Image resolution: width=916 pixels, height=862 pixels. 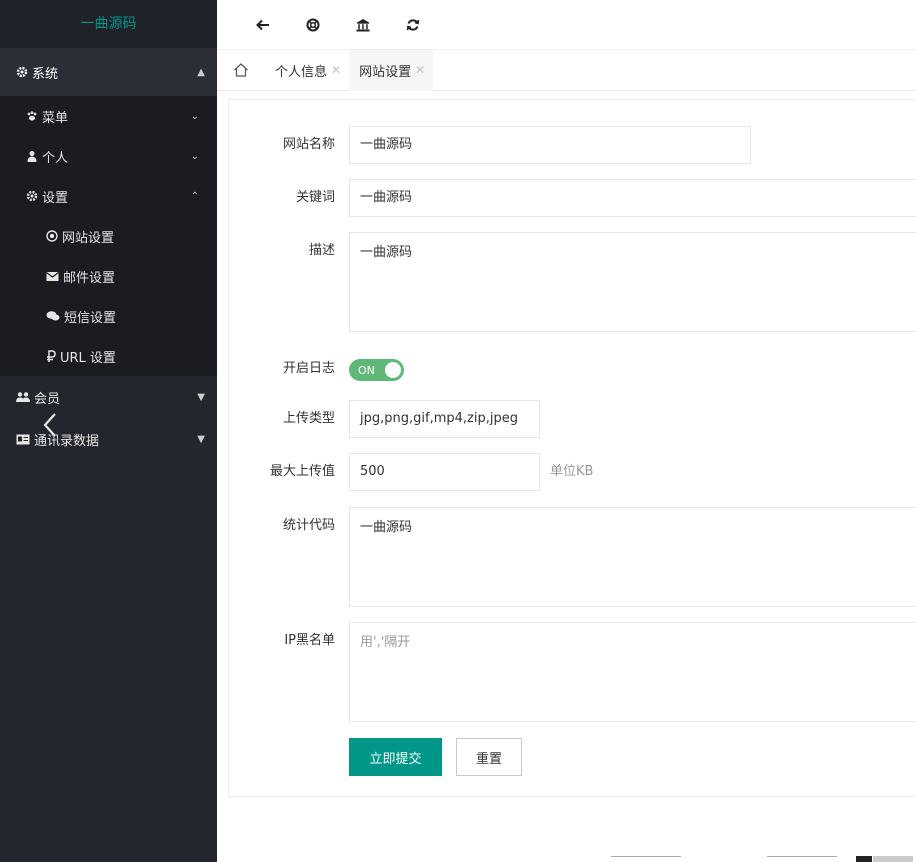 I want to click on back-arrow-icon, so click(x=263, y=25).